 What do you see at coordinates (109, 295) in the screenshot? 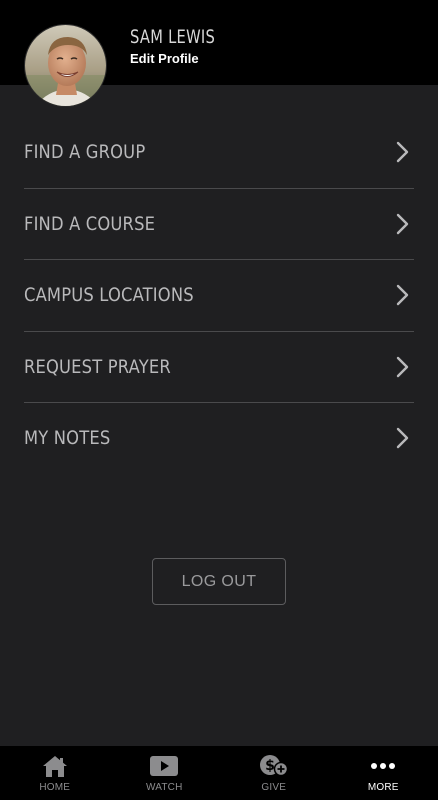
I see `menu-item-label: CAMPUS LOCATIONS` at bounding box center [109, 295].